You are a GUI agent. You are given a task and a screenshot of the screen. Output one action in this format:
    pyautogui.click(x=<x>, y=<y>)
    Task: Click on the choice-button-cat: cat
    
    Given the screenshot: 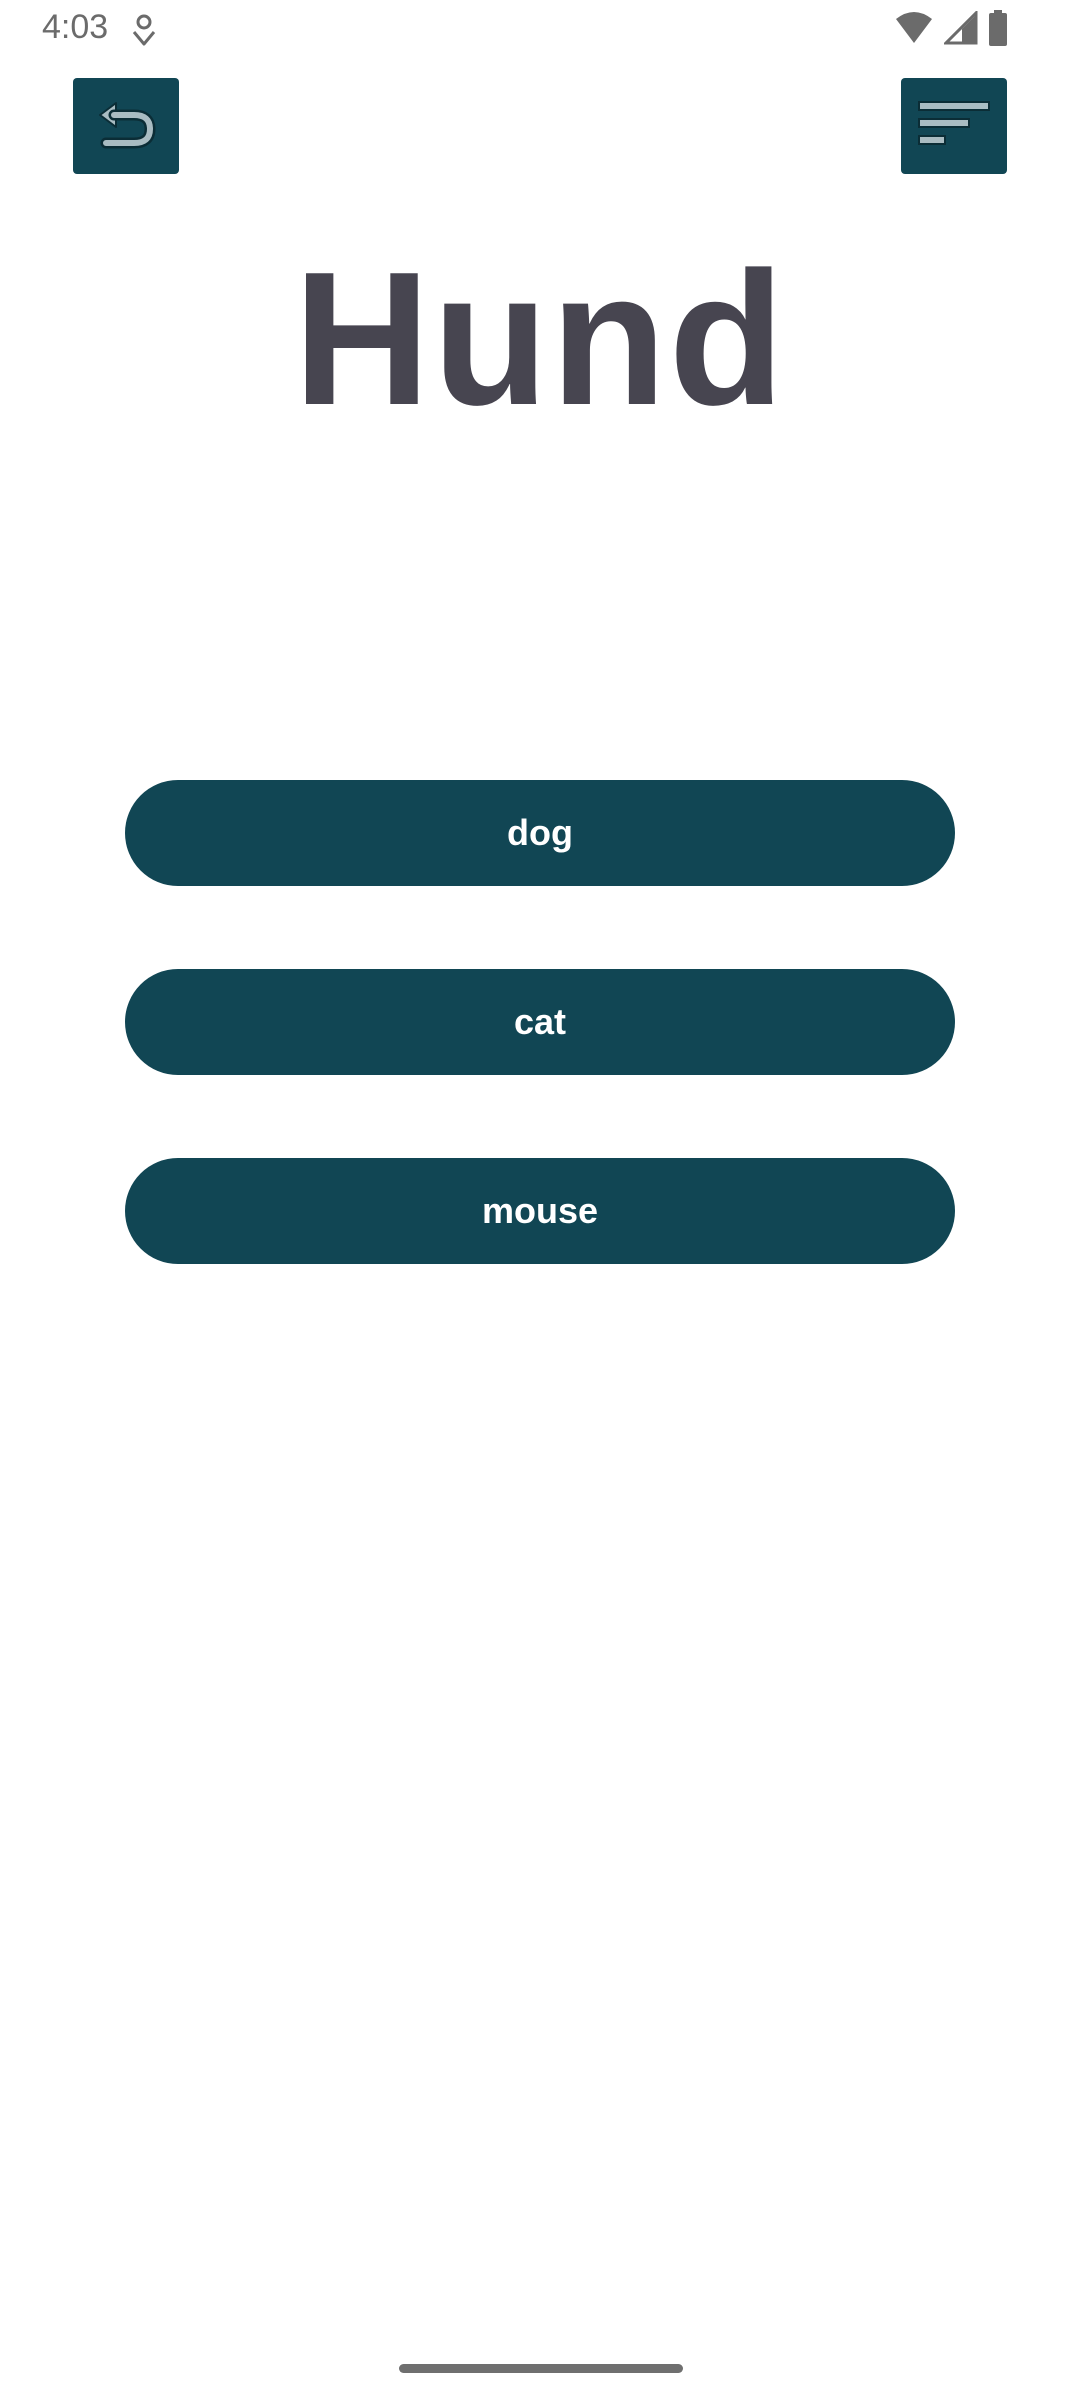 What is the action you would take?
    pyautogui.click(x=540, y=1022)
    